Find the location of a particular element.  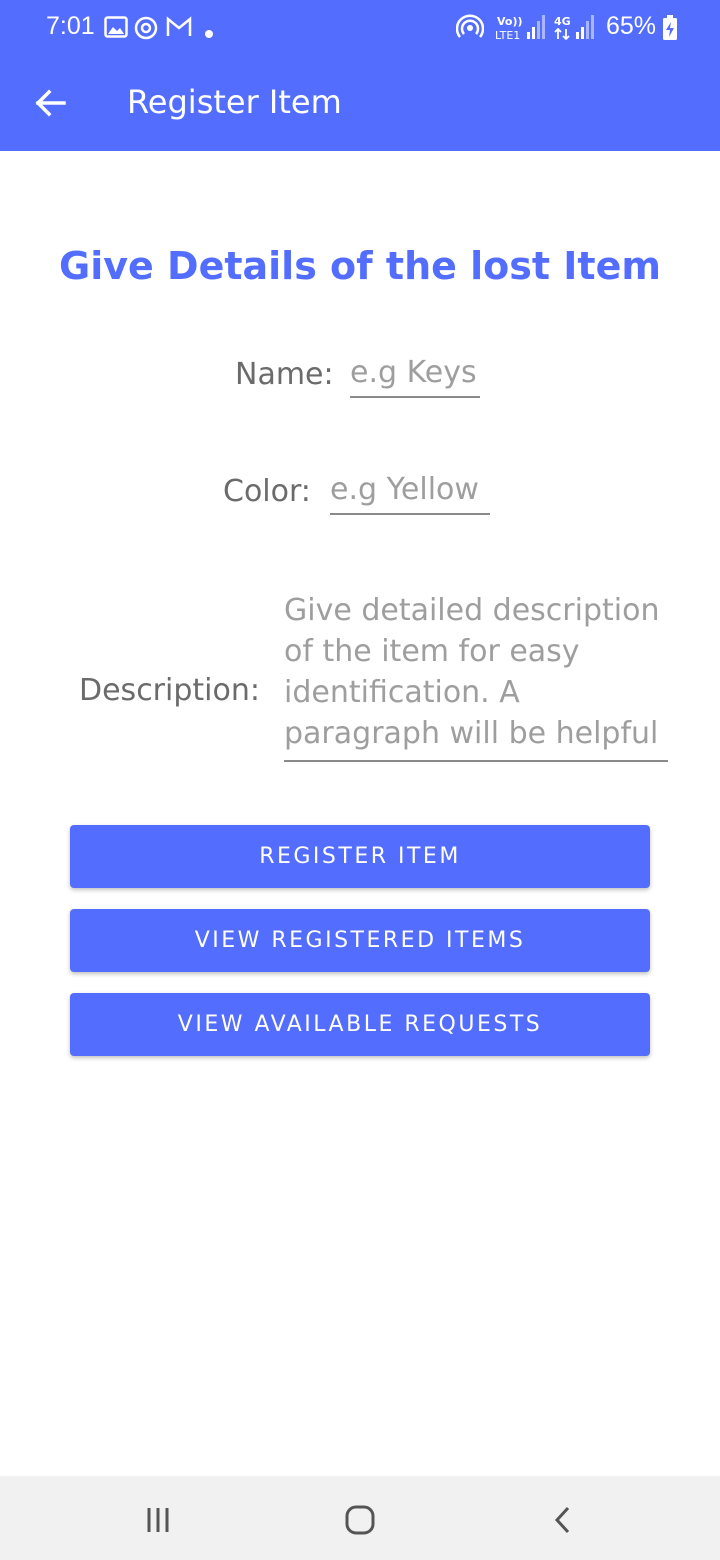

volte-signal-icon: Vo)) LTE1 is located at coordinates (521, 29).